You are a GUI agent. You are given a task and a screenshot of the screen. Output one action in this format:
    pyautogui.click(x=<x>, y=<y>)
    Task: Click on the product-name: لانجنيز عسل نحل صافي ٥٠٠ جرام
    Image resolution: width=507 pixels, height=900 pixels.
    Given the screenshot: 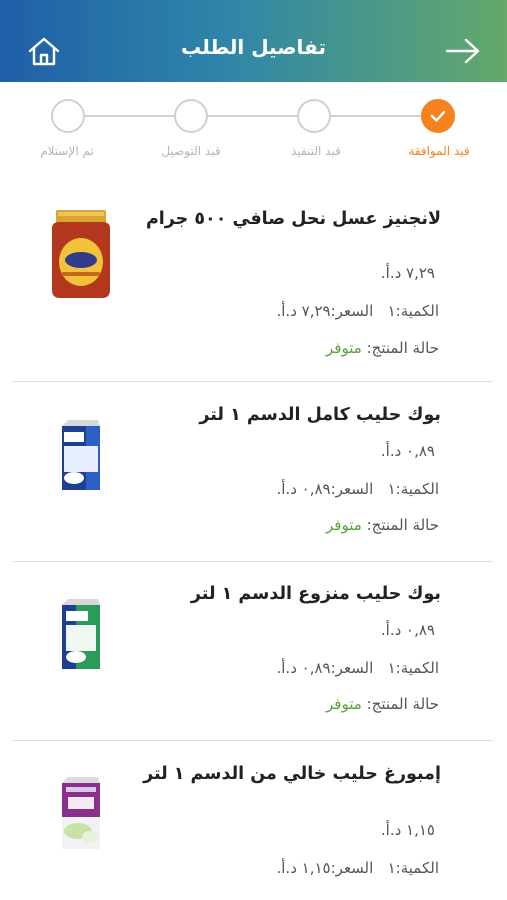 What is the action you would take?
    pyautogui.click(x=293, y=219)
    